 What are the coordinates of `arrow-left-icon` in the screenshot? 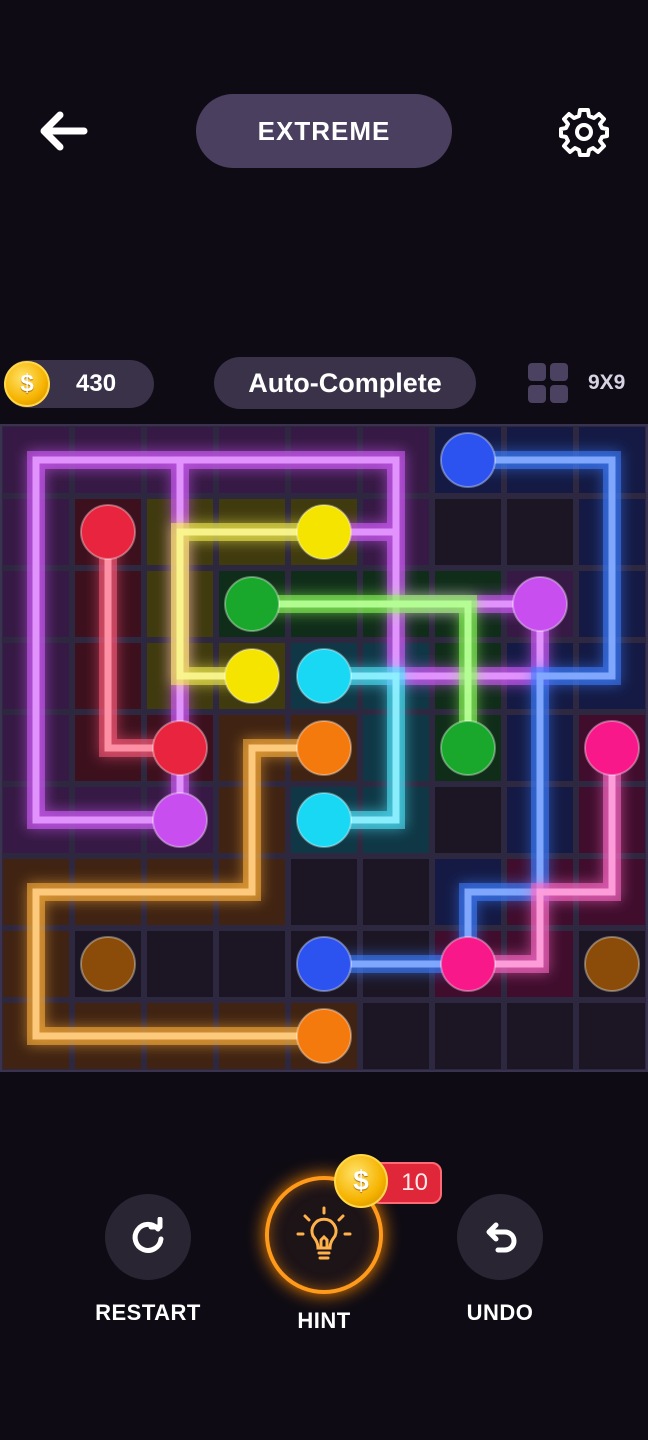 It's located at (64, 131).